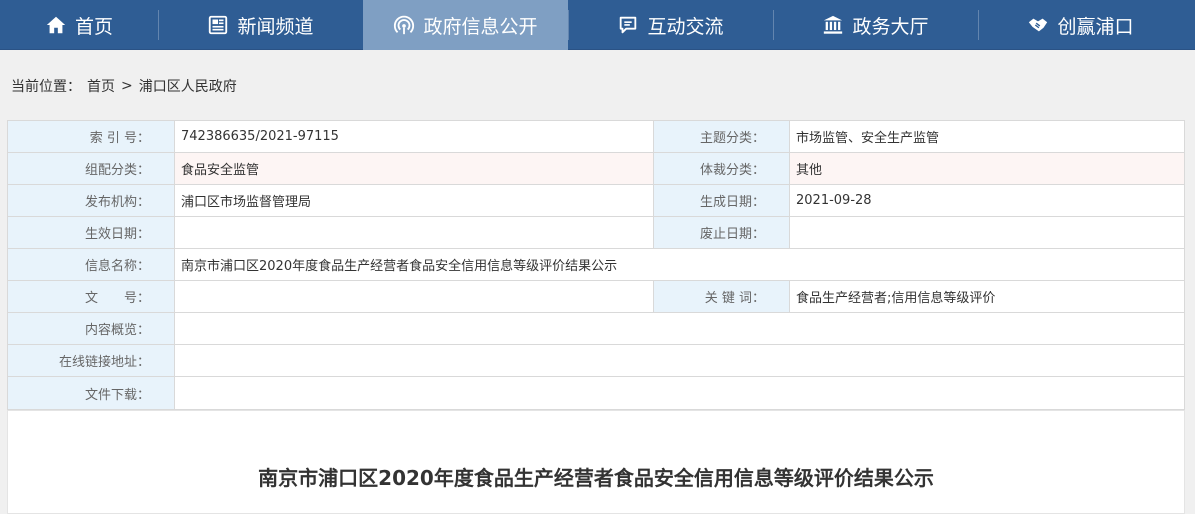 This screenshot has width=1195, height=514. I want to click on meta-row-group: 组配分类： 食品安全监管 体裁分类： 其他, so click(596, 169).